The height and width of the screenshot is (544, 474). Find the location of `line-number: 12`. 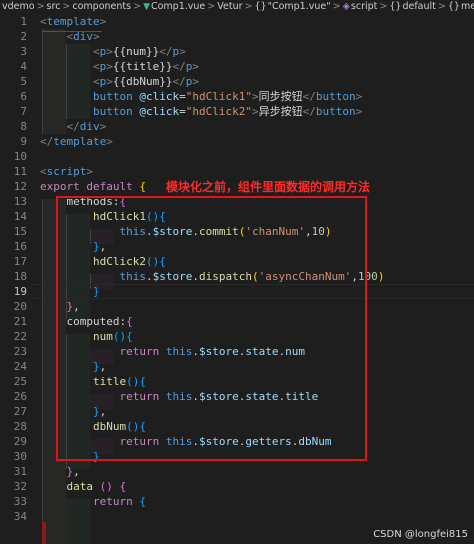

line-number: 12 is located at coordinates (20, 186).